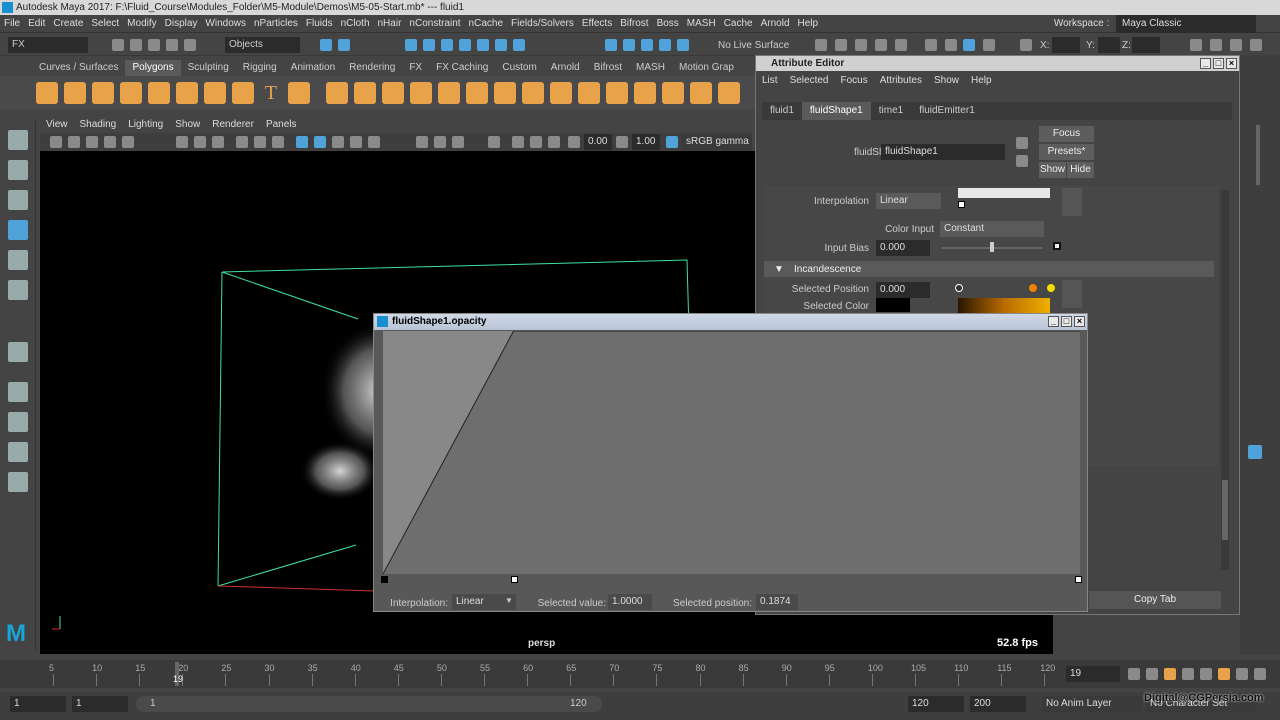  I want to click on snap-surface-icon, so click(519, 45).